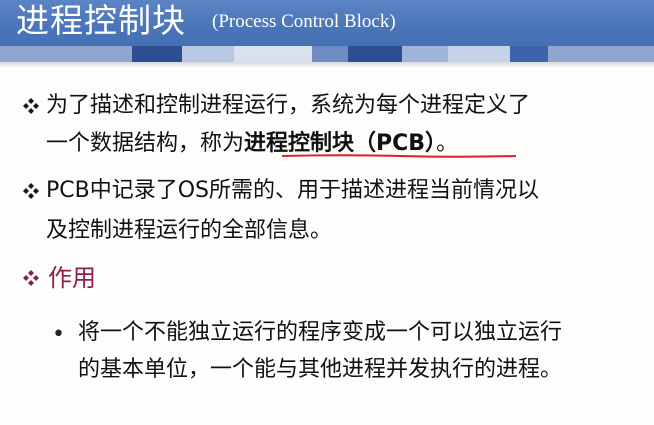 Image resolution: width=654 pixels, height=425 pixels. What do you see at coordinates (320, 369) in the screenshot?
I see `sub-bullet-line-2: 的基本单位，一个能与其他进程并发执行的进程。` at bounding box center [320, 369].